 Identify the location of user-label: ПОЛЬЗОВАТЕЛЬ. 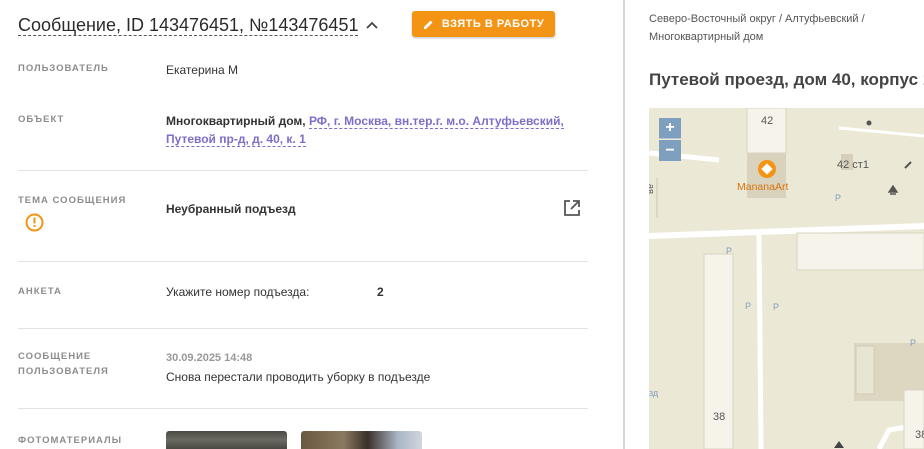
(63, 68).